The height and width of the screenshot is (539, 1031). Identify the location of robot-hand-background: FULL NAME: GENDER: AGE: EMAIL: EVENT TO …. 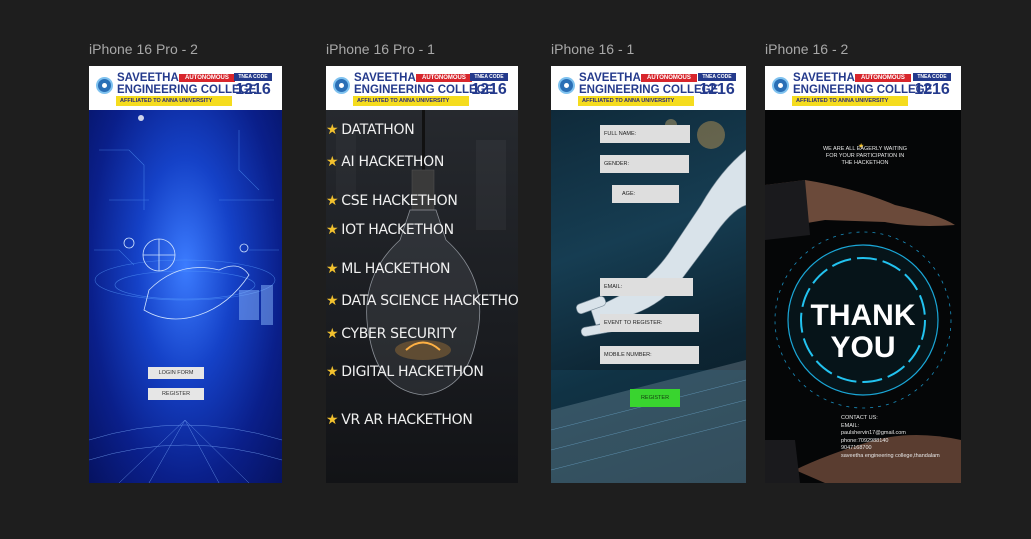
(648, 296).